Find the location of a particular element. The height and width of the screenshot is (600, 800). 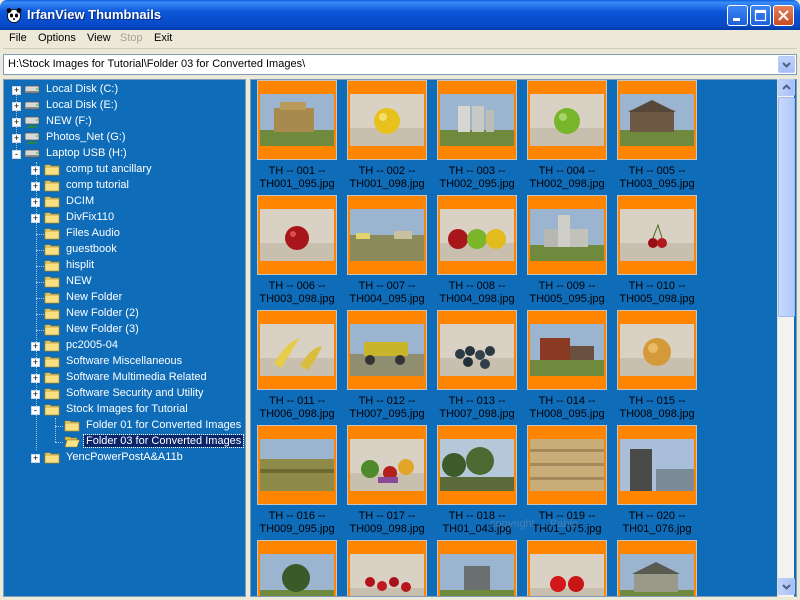

thumbnail-filename: TH003_095.jpg is located at coordinates (657, 184).